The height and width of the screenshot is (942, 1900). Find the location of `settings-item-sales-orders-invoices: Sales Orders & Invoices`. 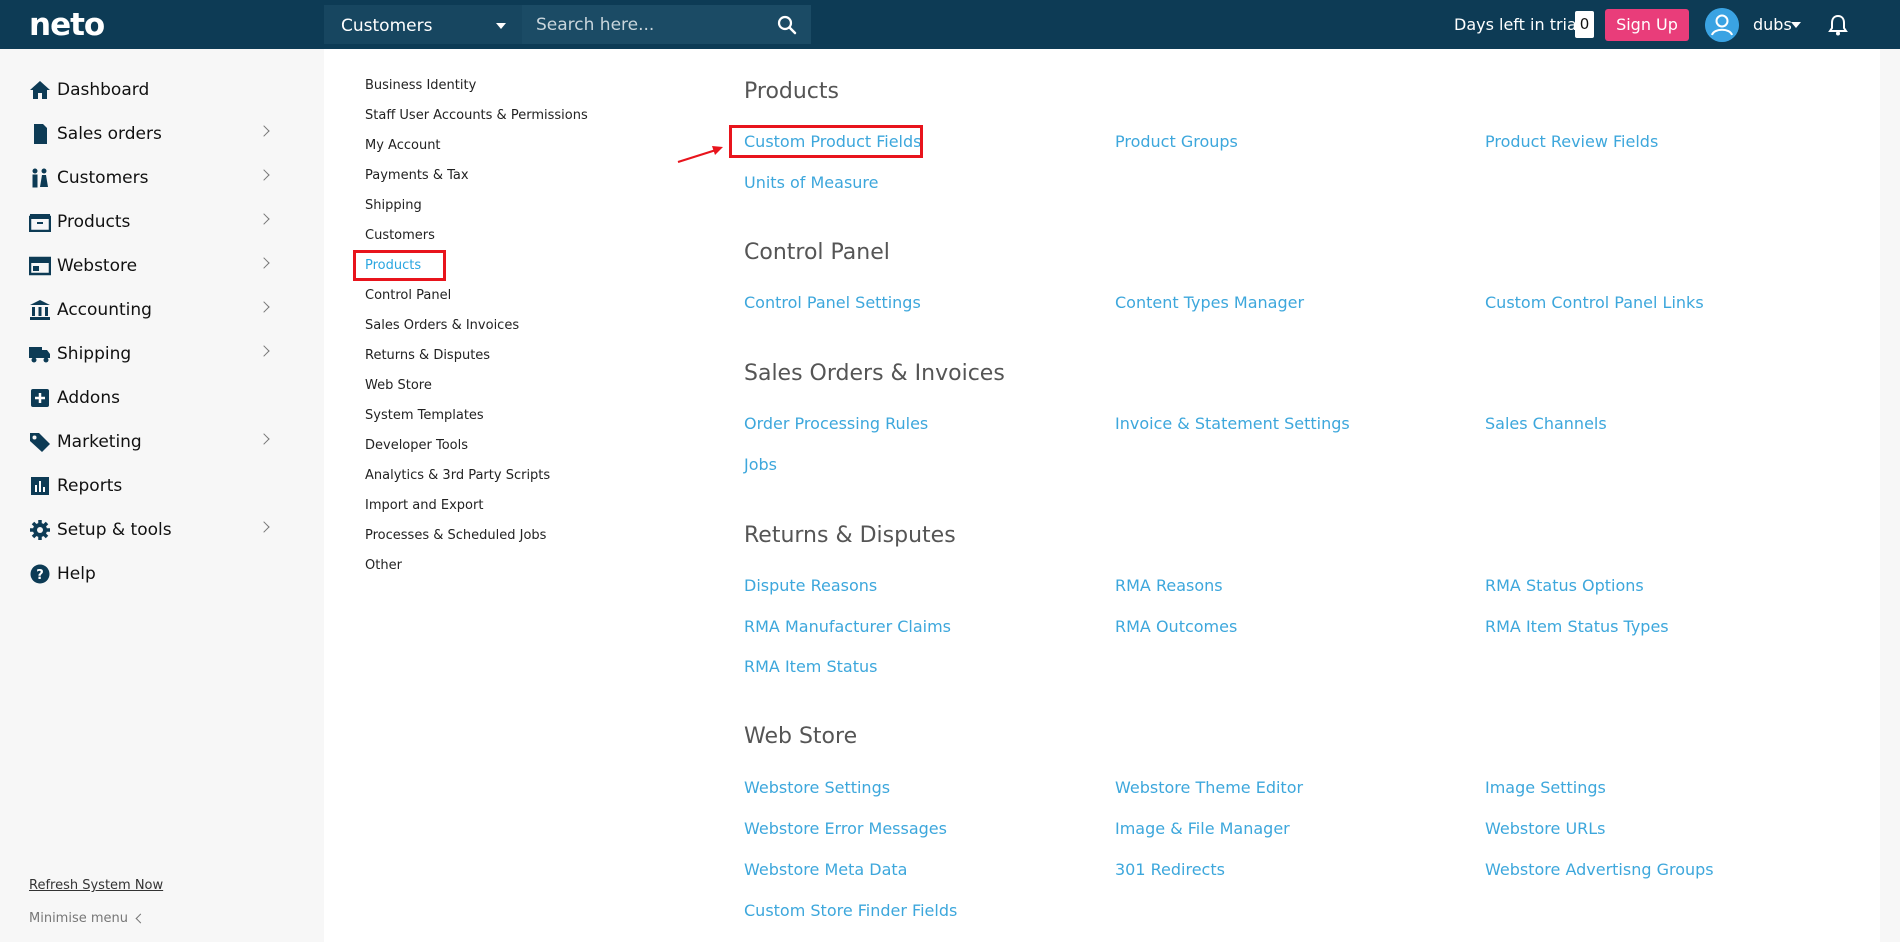

settings-item-sales-orders-invoices: Sales Orders & Invoices is located at coordinates (442, 325).